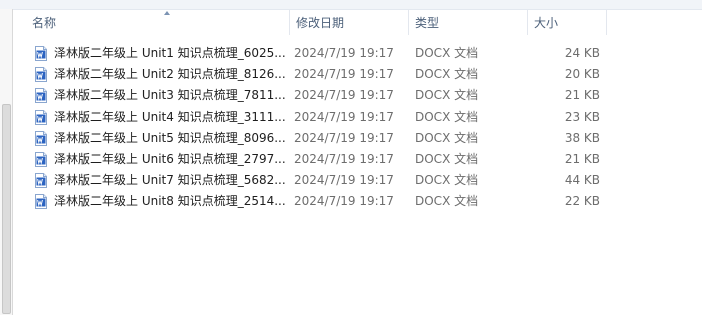 The height and width of the screenshot is (315, 702). I want to click on column-date-label: 修改日期, so click(320, 23).